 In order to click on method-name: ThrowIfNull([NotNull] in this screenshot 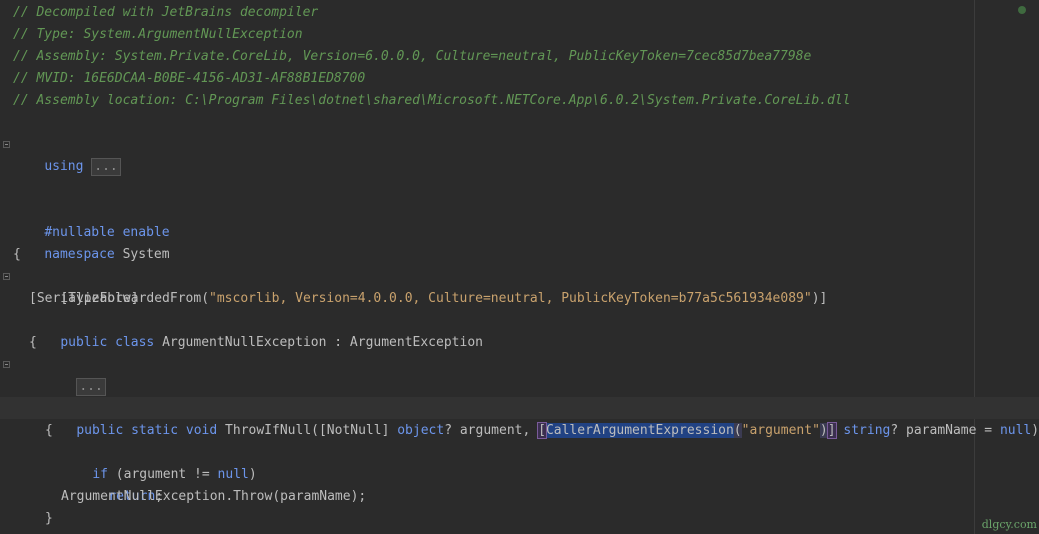, I will do `click(311, 430)`.